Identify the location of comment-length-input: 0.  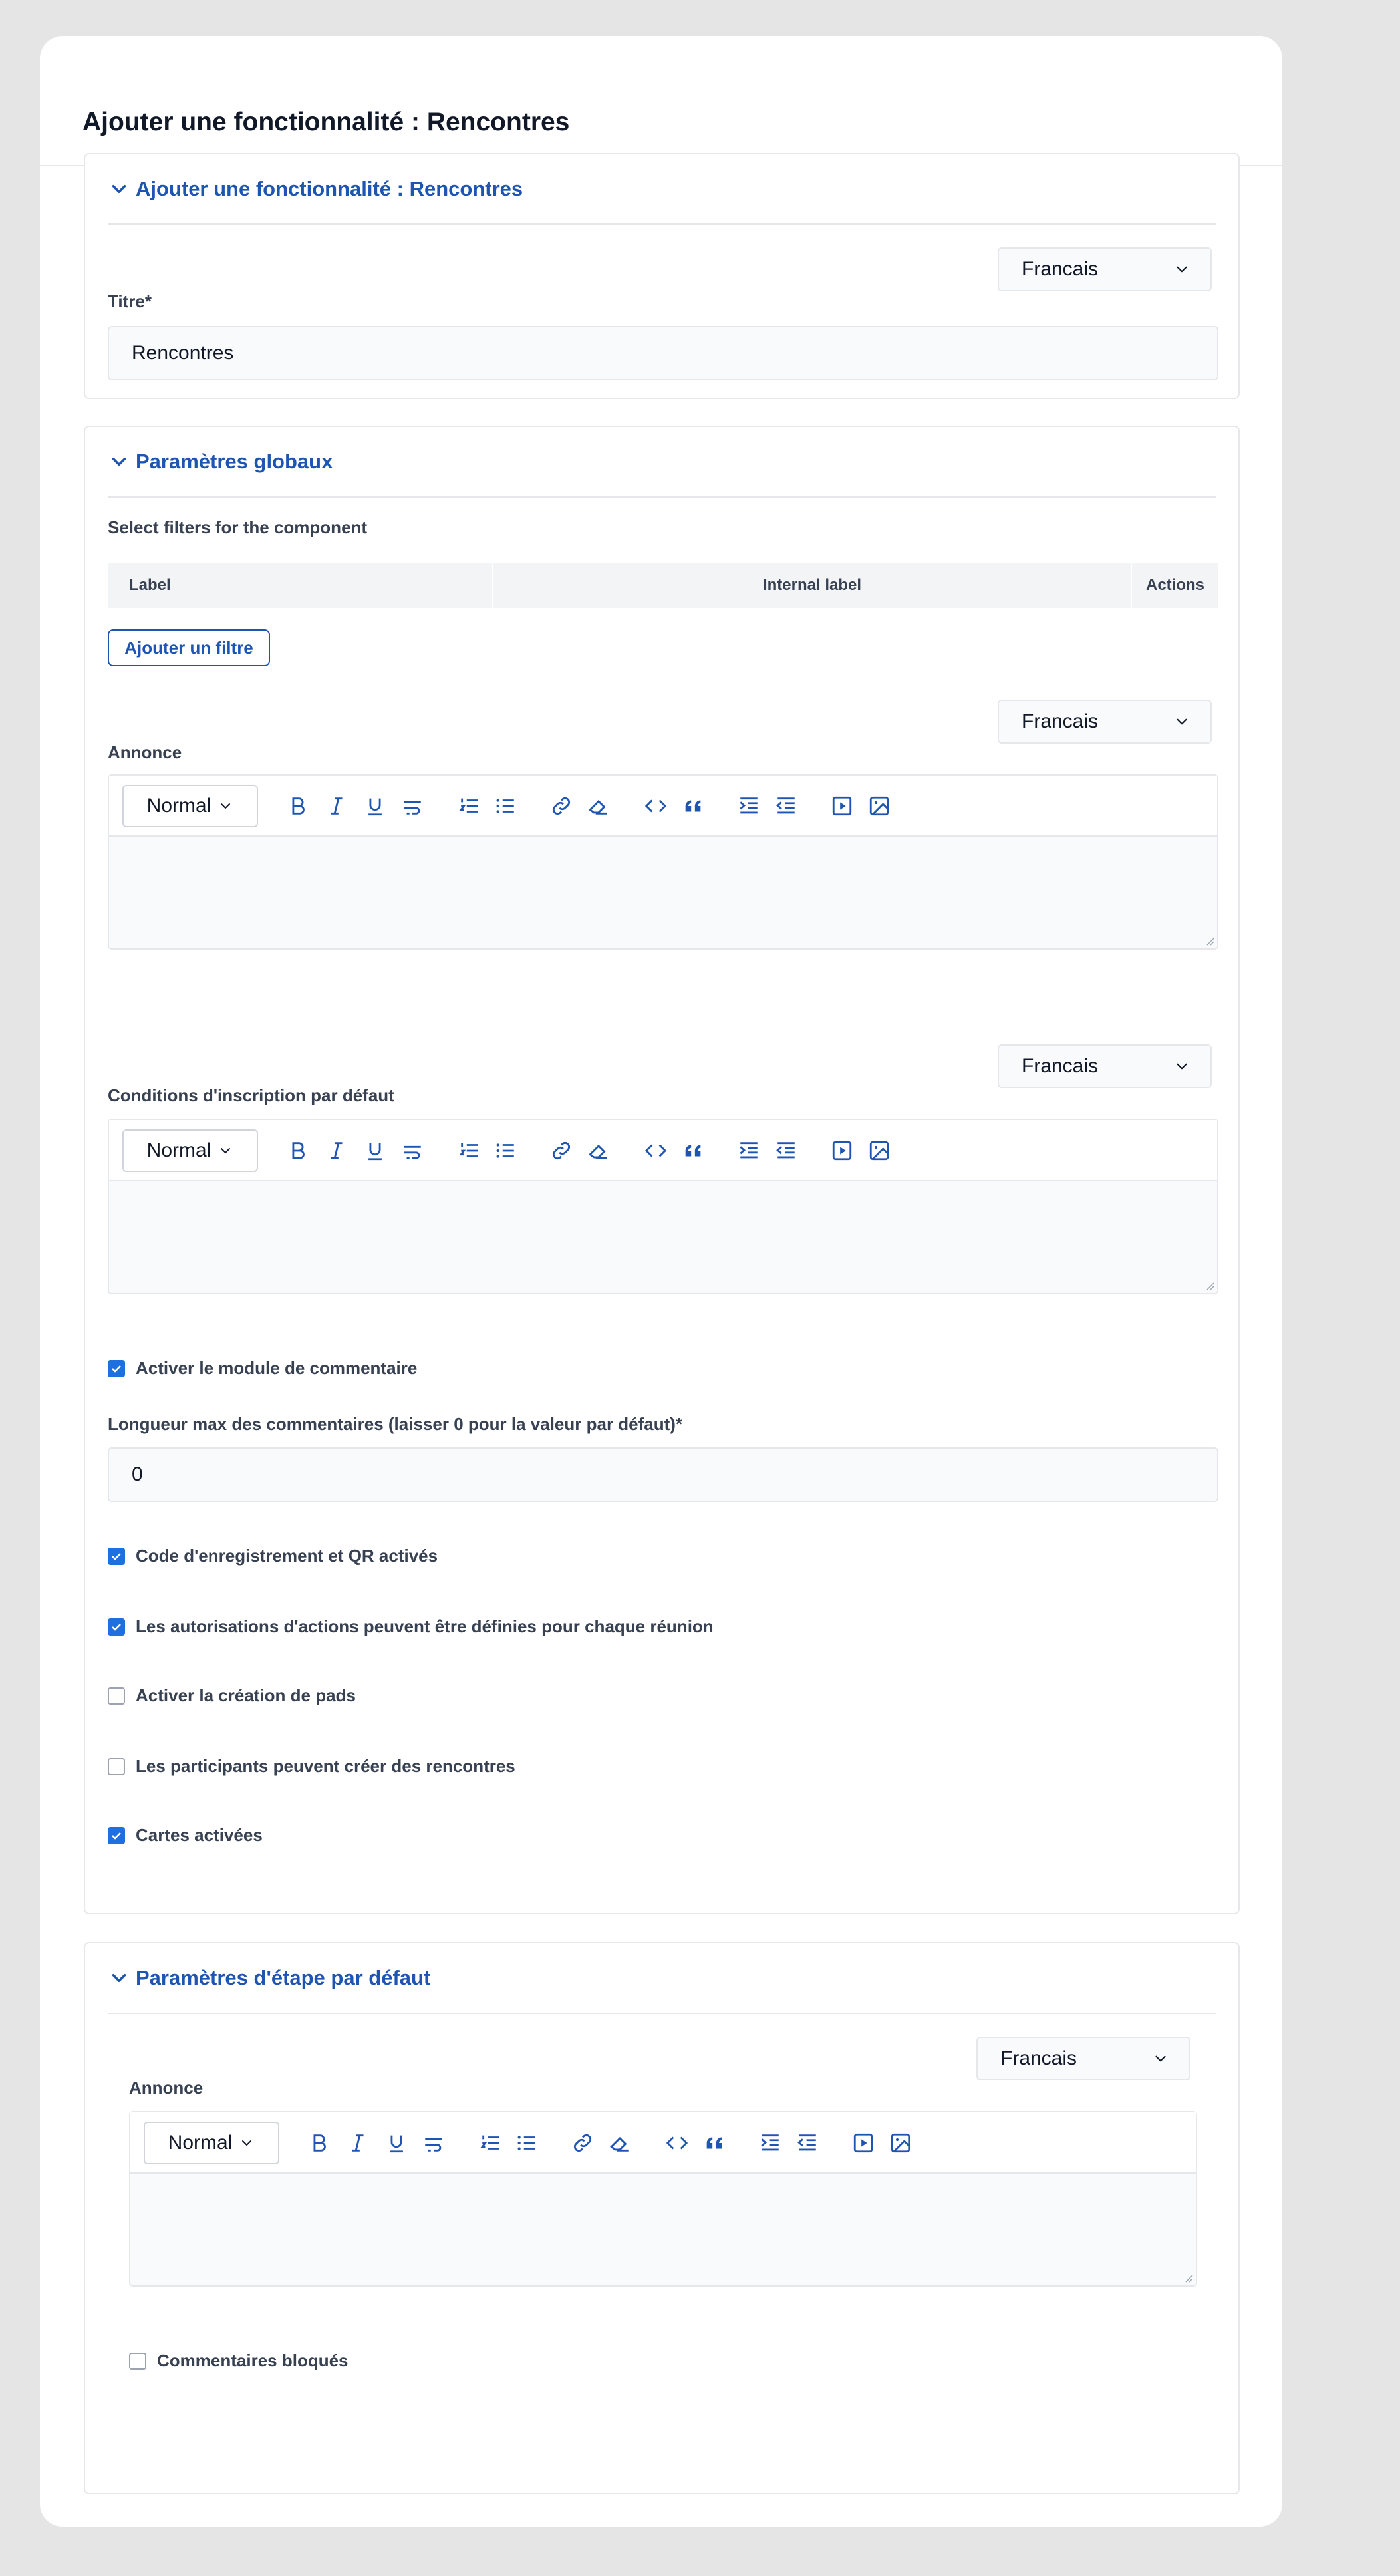
(663, 1474).